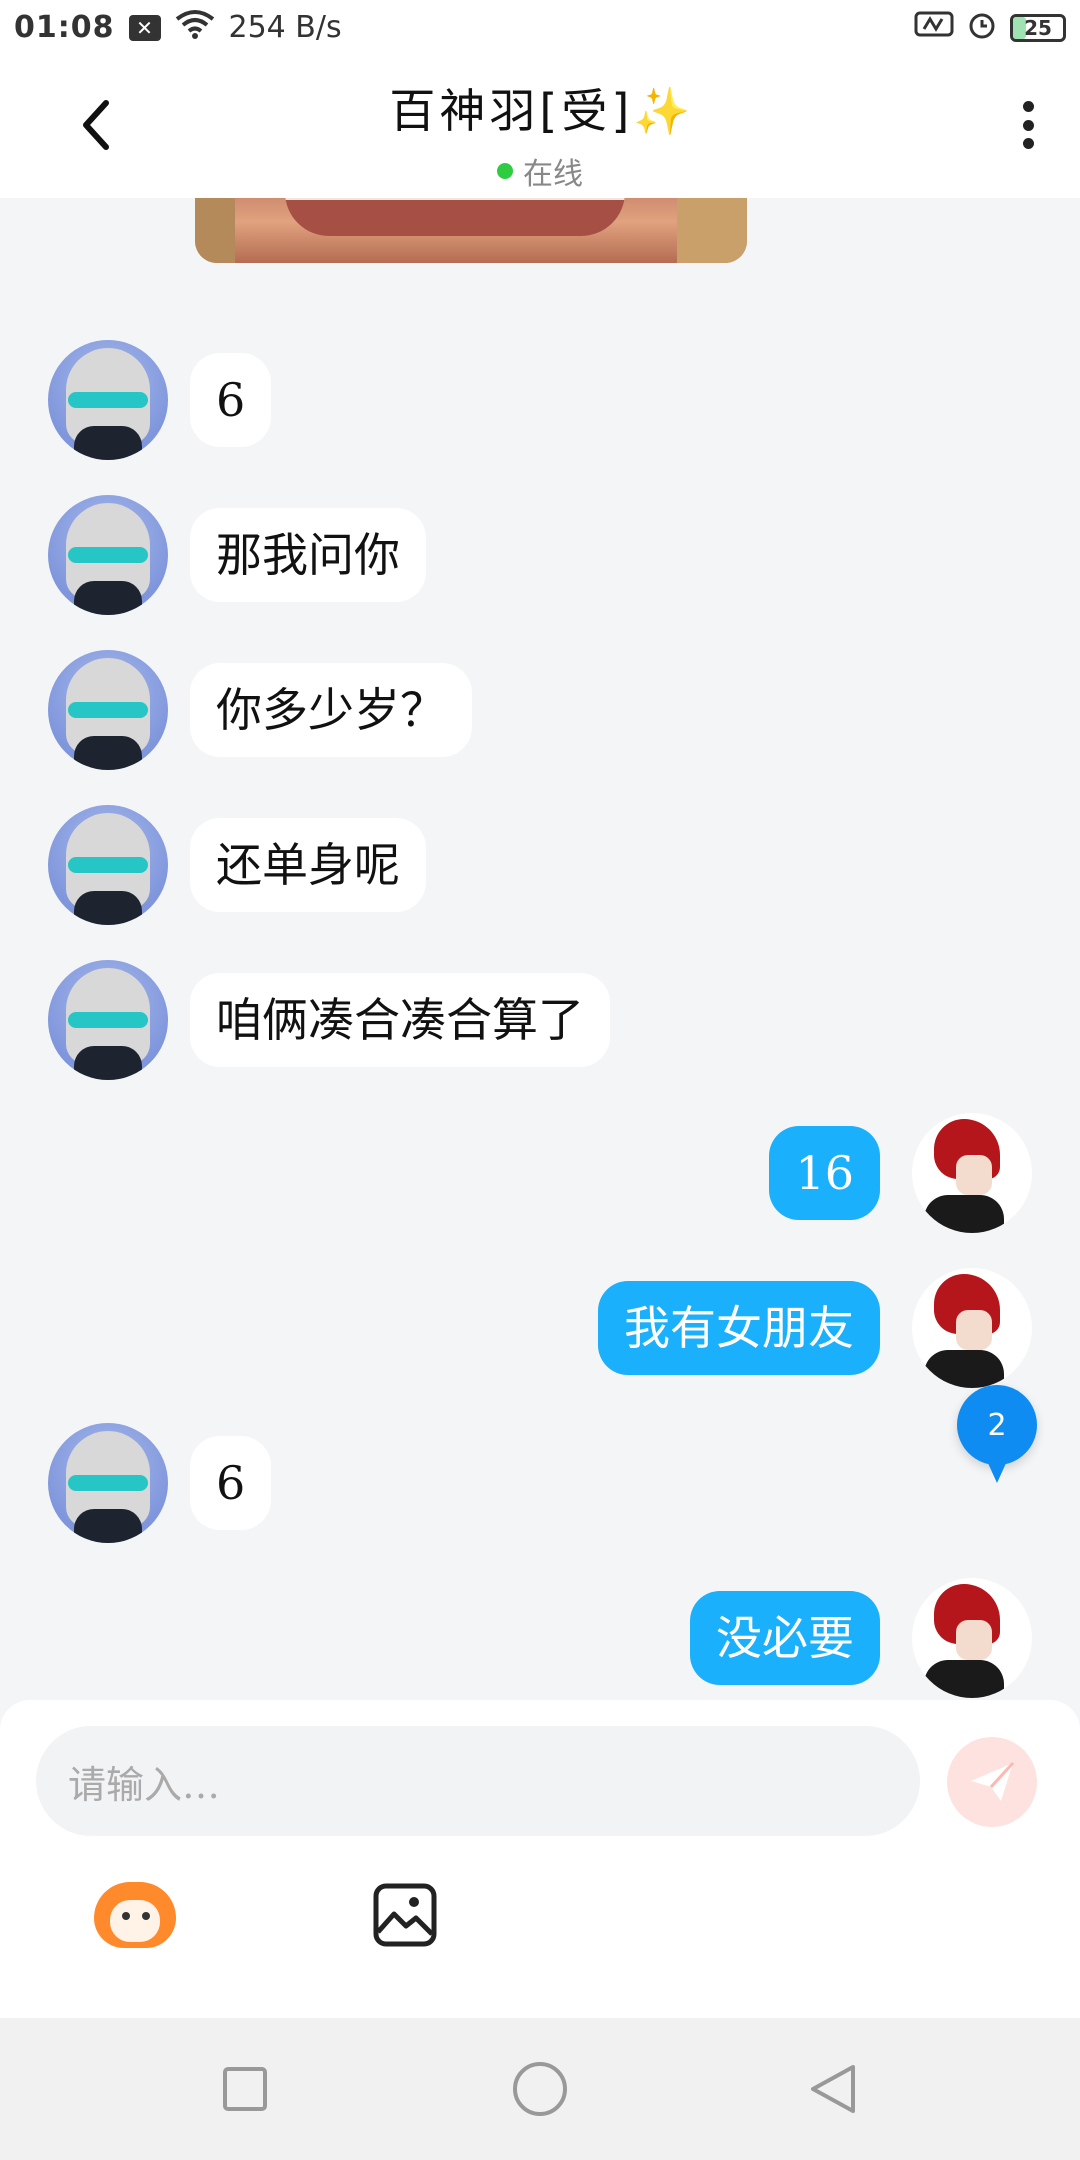 This screenshot has height=2160, width=1080. Describe the element at coordinates (1028, 106) in the screenshot. I see `more-icon` at that location.